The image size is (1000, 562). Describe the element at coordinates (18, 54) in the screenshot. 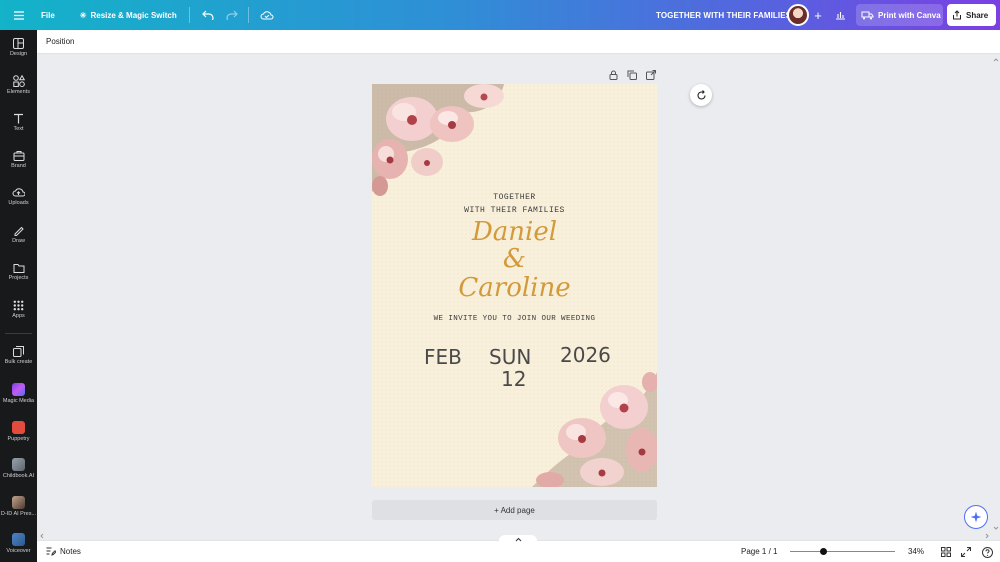

I see `sidebar-item-label: Design` at that location.